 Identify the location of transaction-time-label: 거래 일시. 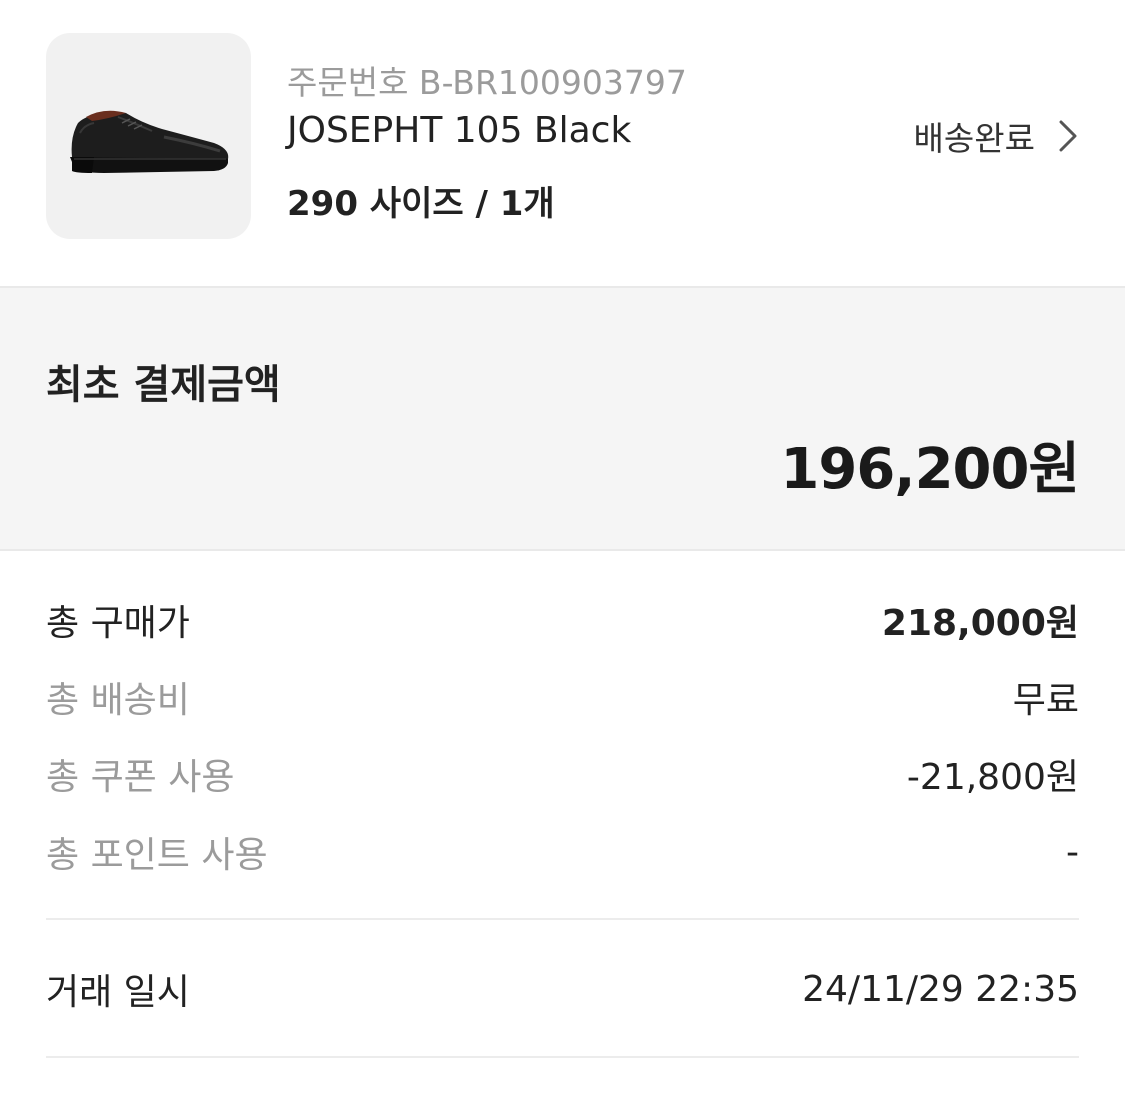
(118, 992).